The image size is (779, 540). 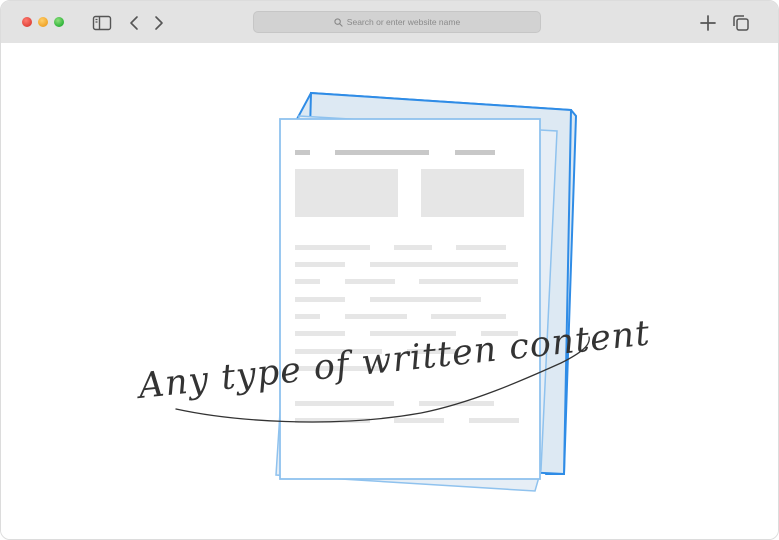 What do you see at coordinates (59, 22) in the screenshot?
I see `zoom-window-button` at bounding box center [59, 22].